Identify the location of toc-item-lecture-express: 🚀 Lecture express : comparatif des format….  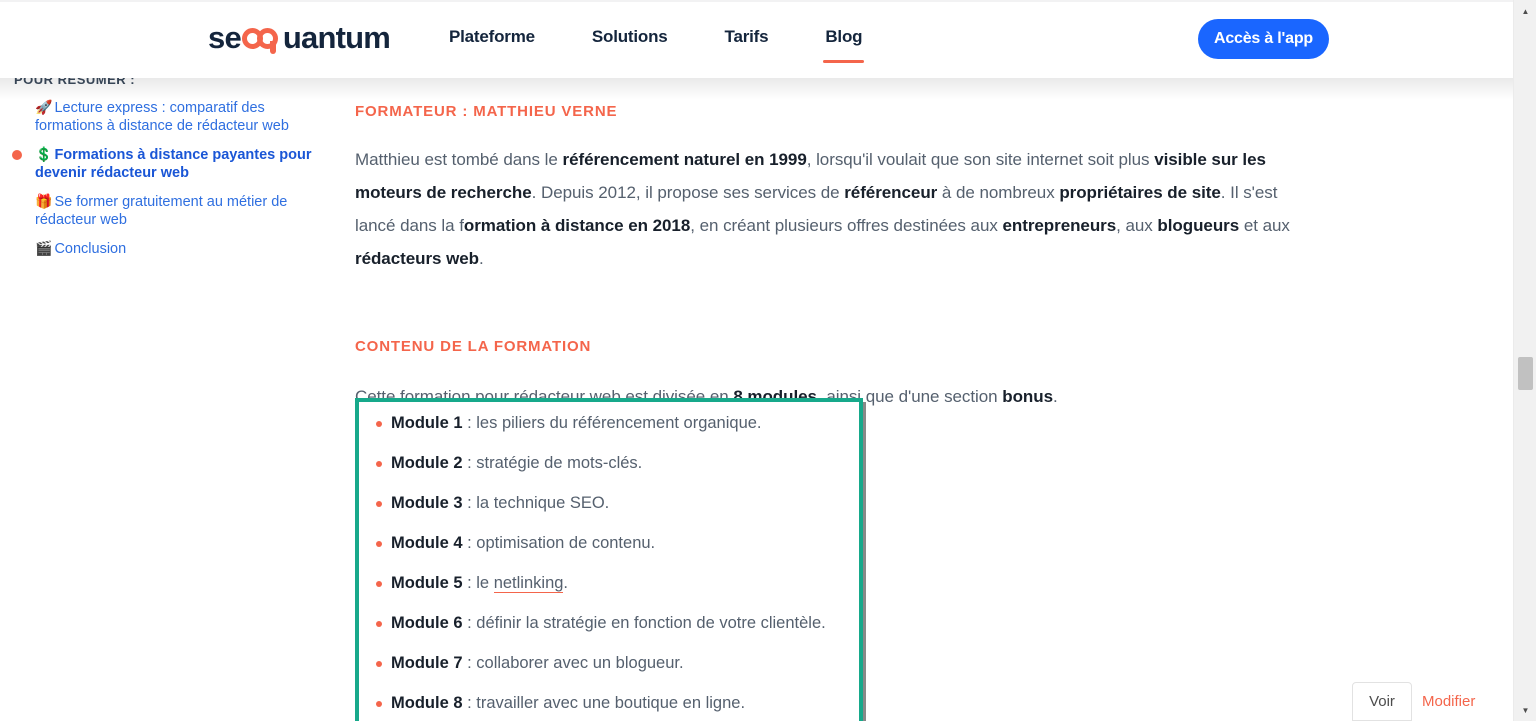
(165, 116).